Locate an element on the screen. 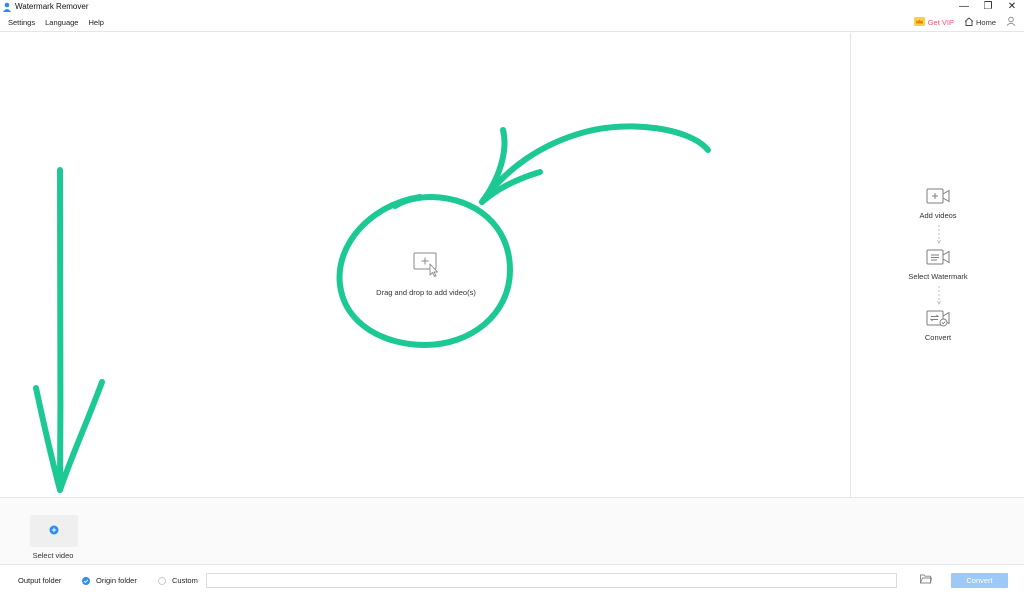 The image size is (1024, 596). home-button: Home is located at coordinates (980, 22).